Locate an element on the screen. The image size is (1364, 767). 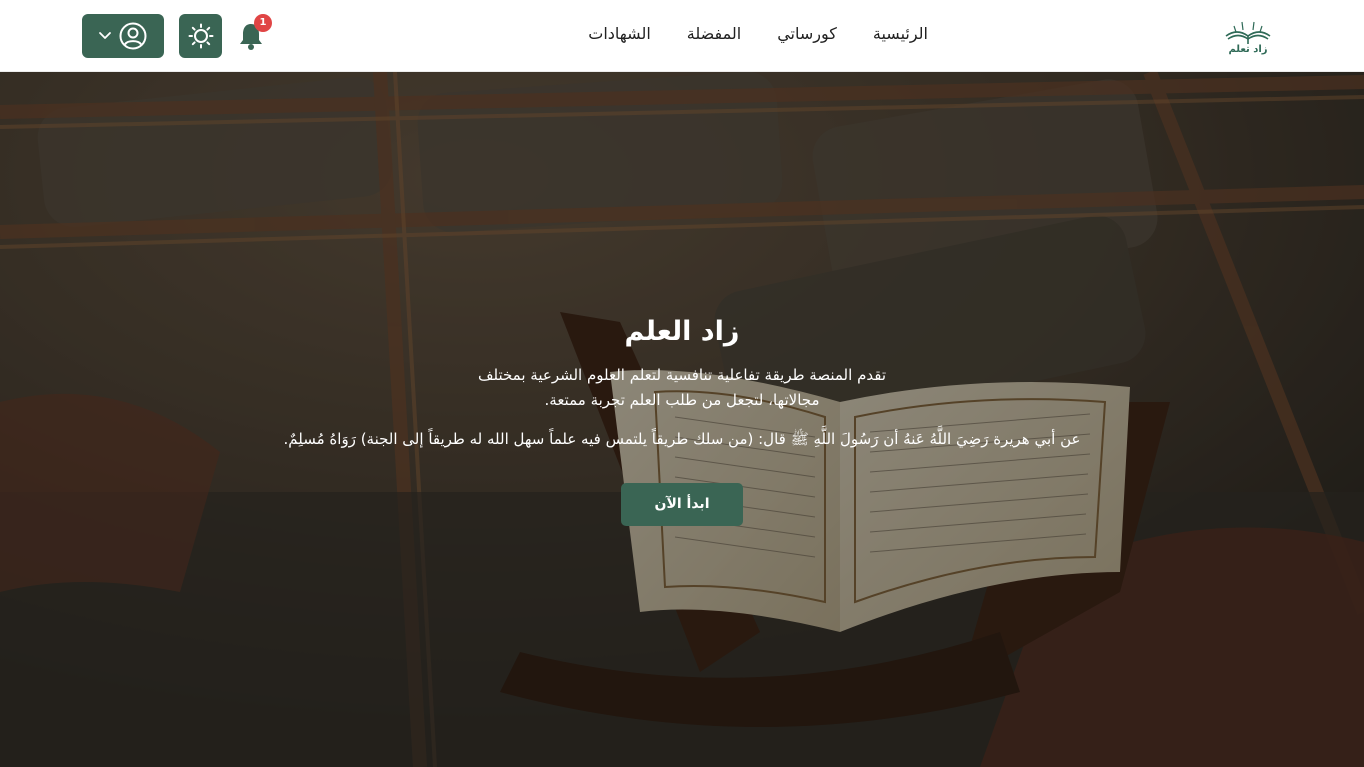
brand-name: زاد تعلم is located at coordinates (1248, 49).